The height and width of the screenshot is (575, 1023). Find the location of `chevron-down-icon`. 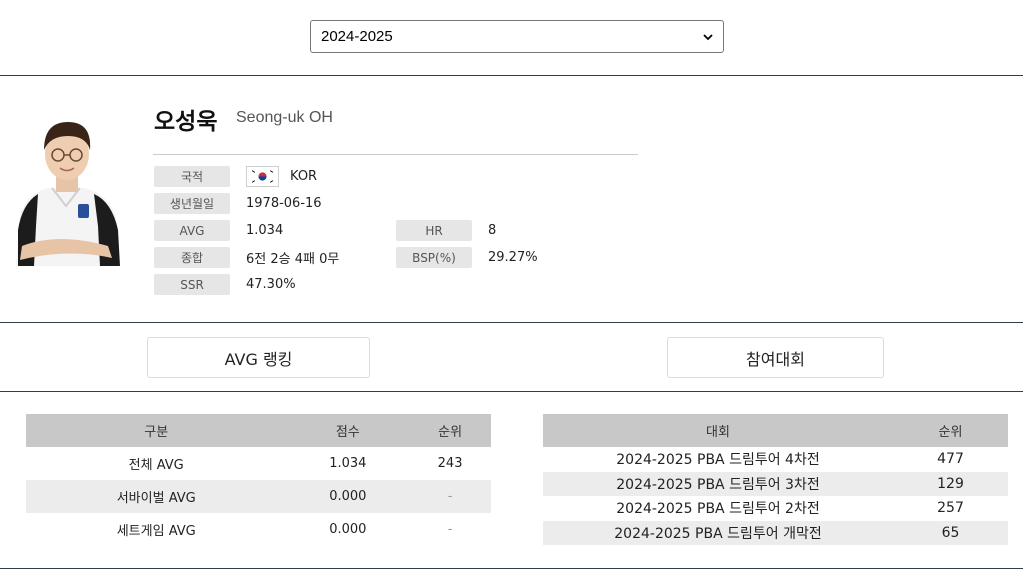

chevron-down-icon is located at coordinates (708, 36).